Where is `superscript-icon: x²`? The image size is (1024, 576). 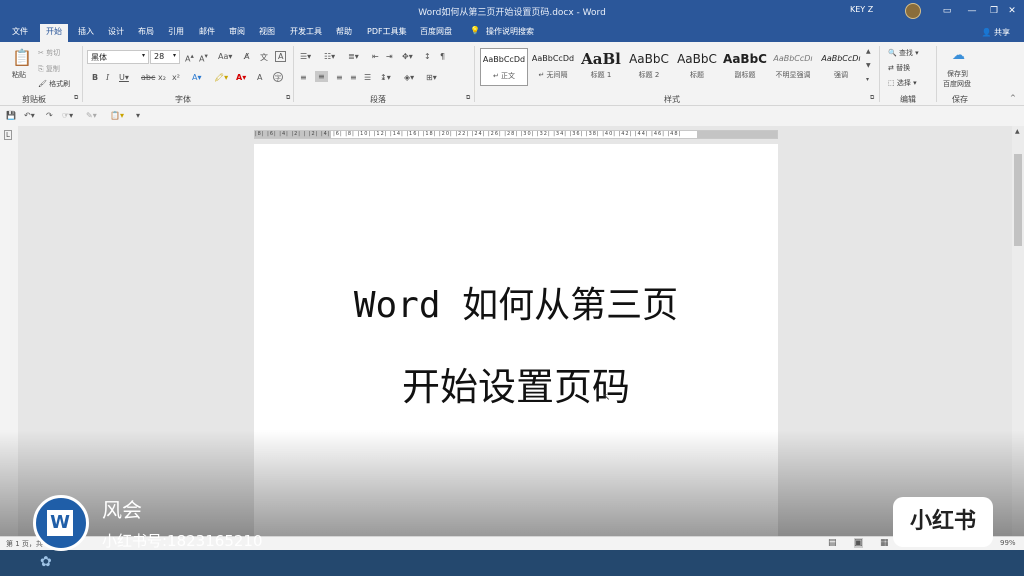 superscript-icon: x² is located at coordinates (176, 77).